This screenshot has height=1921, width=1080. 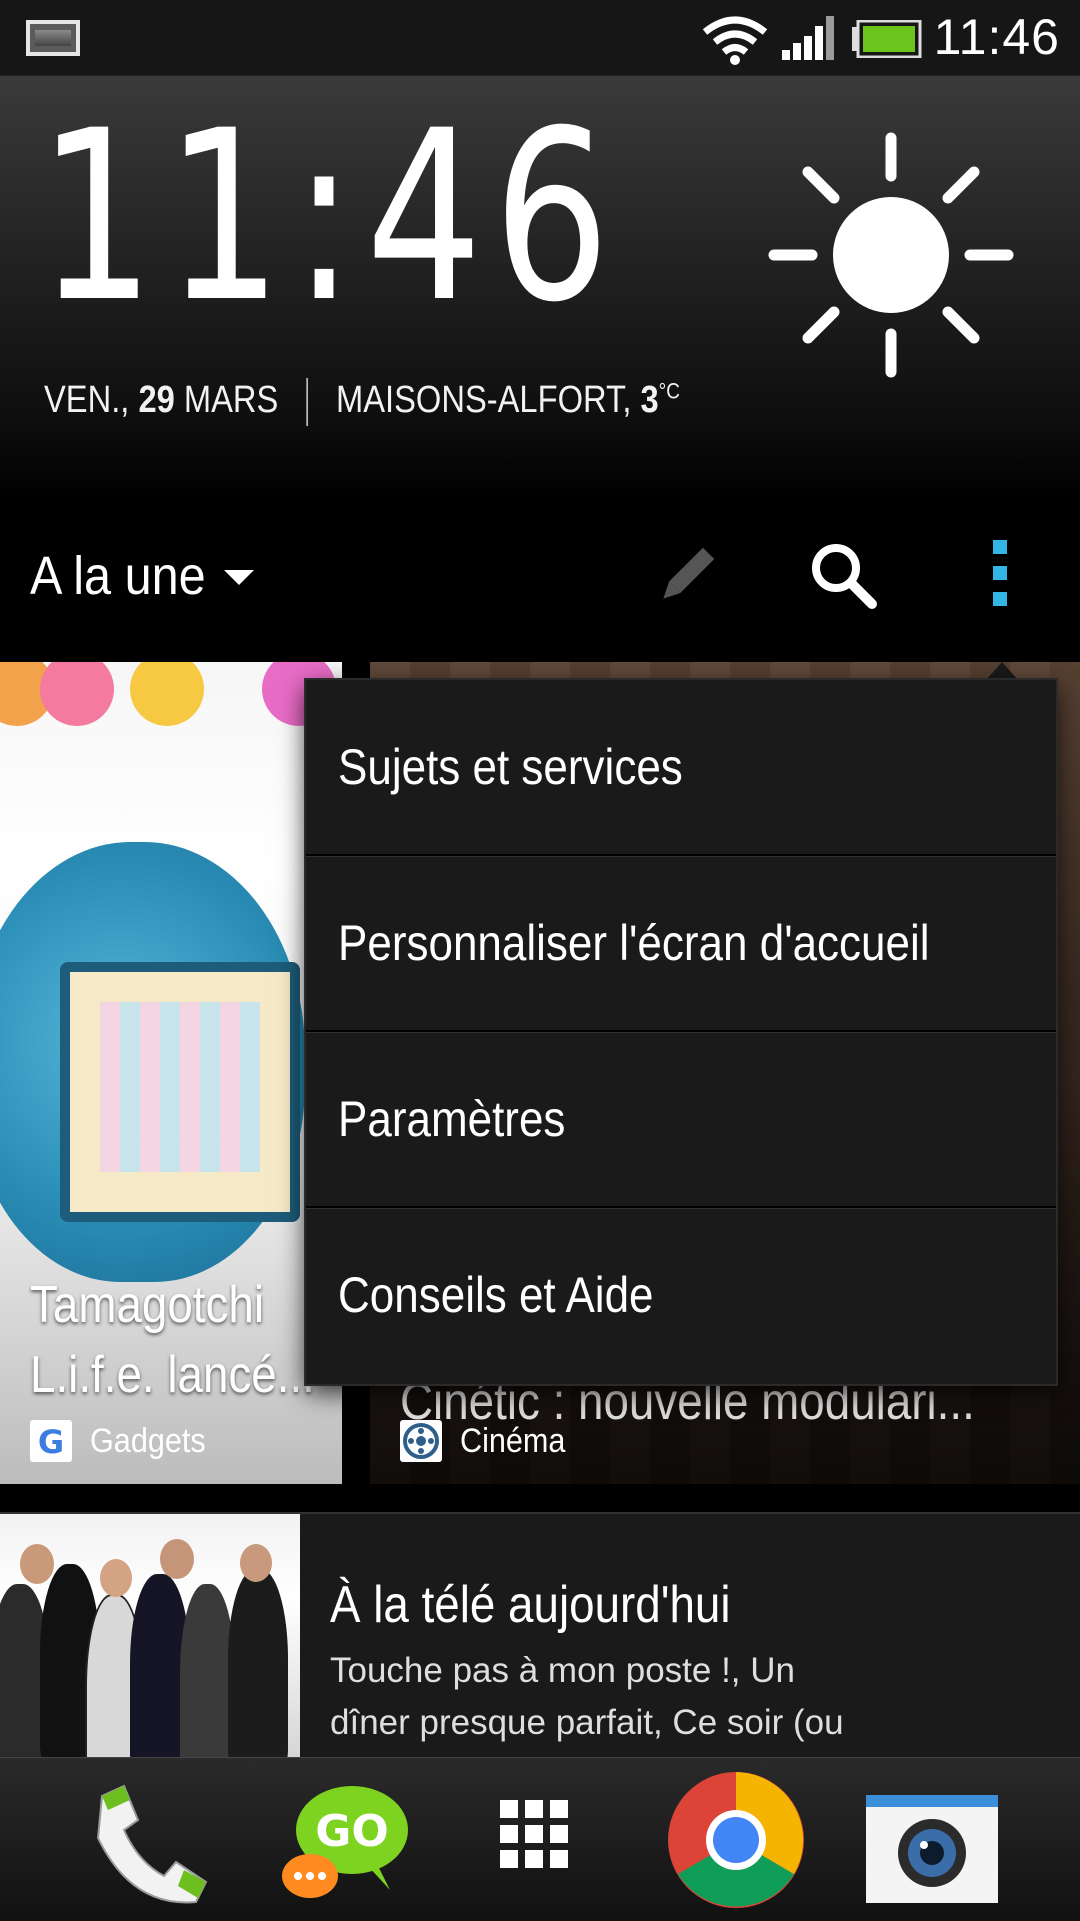 I want to click on widget-date-location: VEN., 29 MARS MAISONS-ALFORT, 3°C, so click(x=362, y=402).